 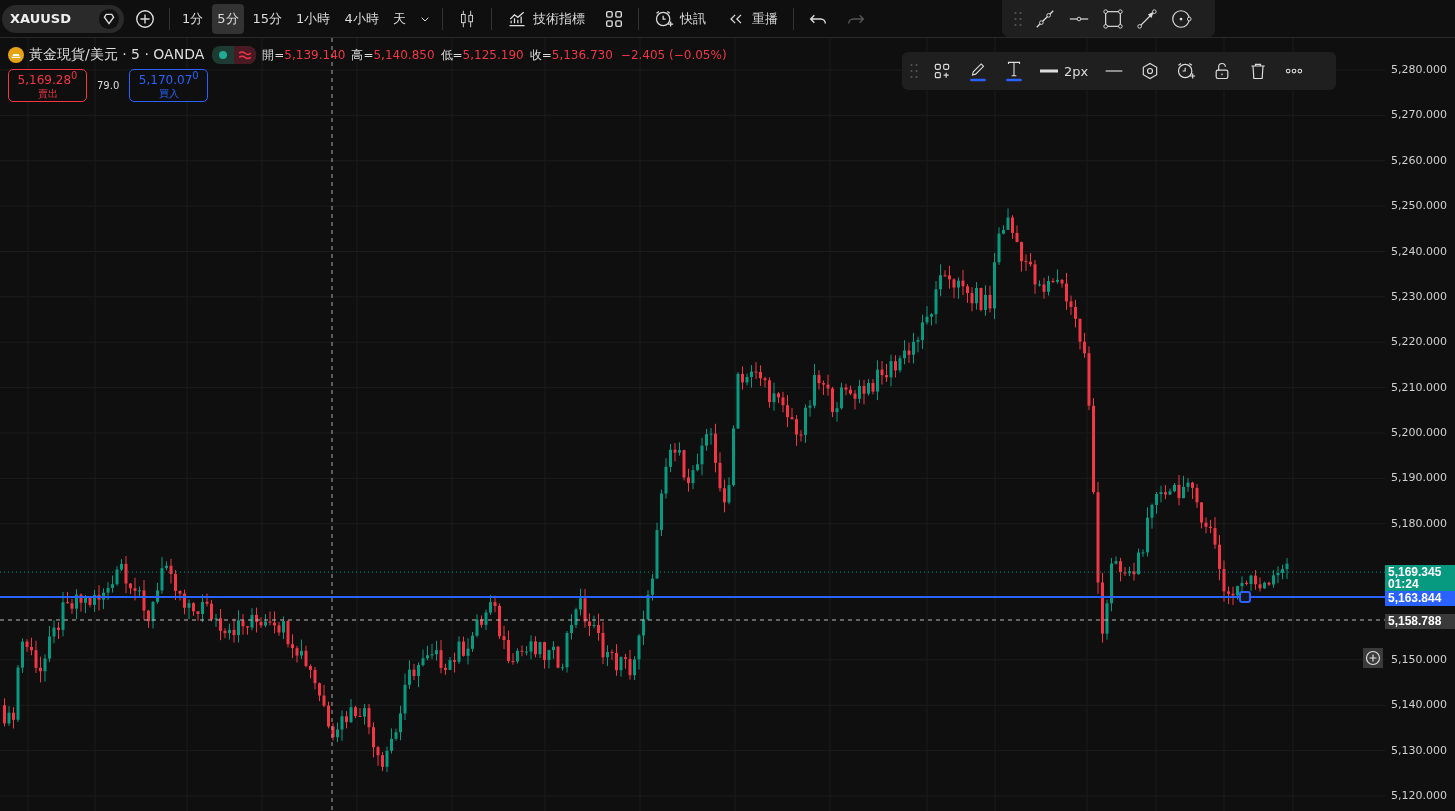 What do you see at coordinates (1419, 523) in the screenshot?
I see `price-label: 5,180.000` at bounding box center [1419, 523].